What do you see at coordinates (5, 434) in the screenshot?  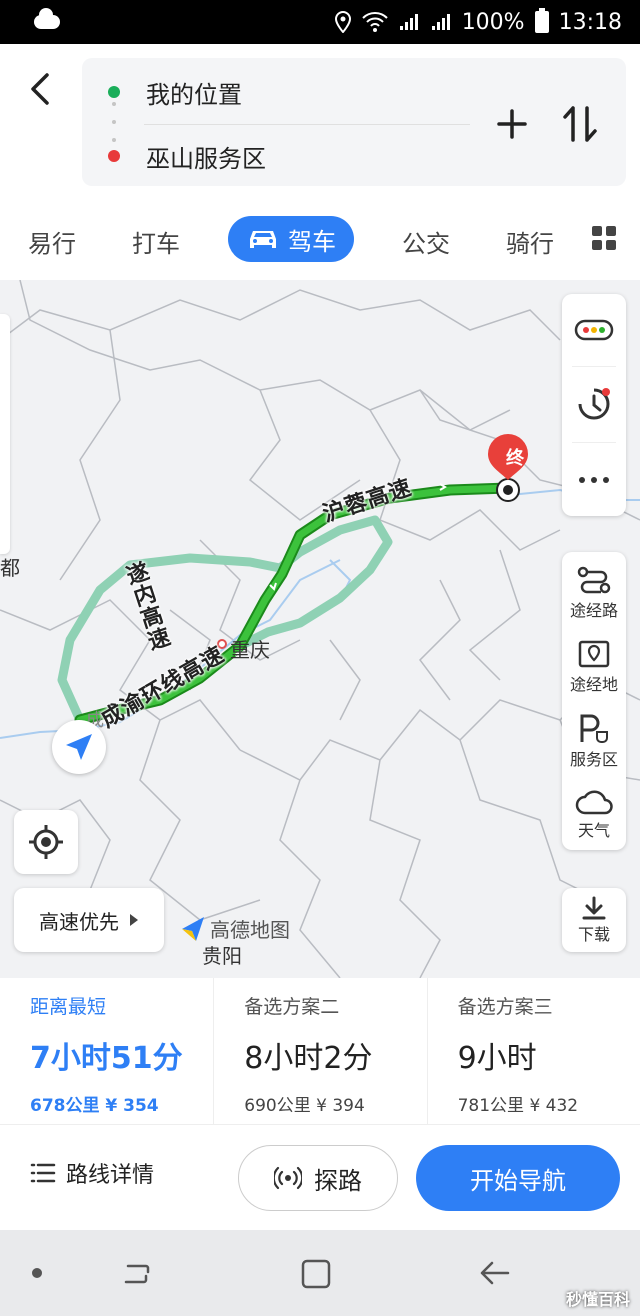 I see `side-drawer-handle` at bounding box center [5, 434].